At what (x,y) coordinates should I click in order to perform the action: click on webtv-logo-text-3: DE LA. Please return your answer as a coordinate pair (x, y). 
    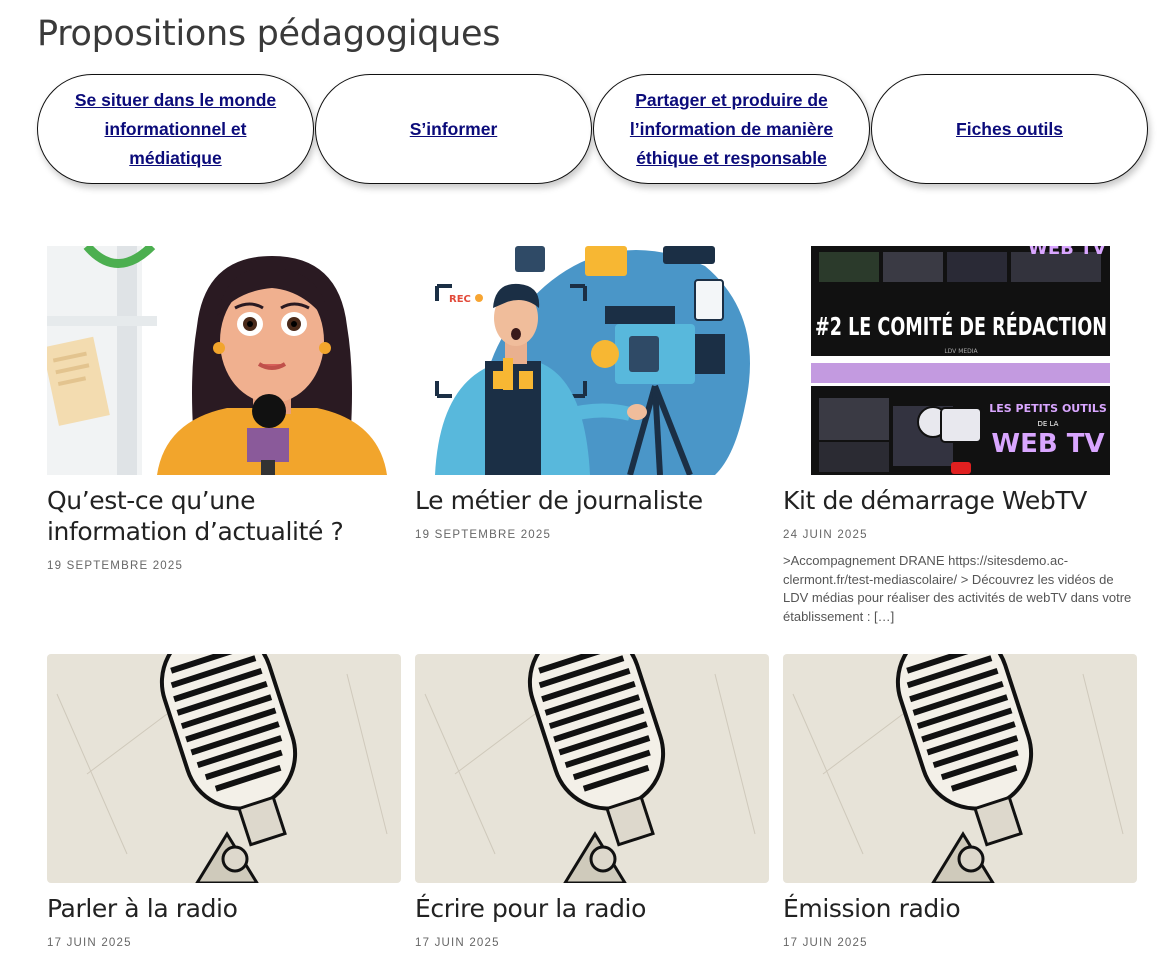
    Looking at the image, I should click on (1048, 424).